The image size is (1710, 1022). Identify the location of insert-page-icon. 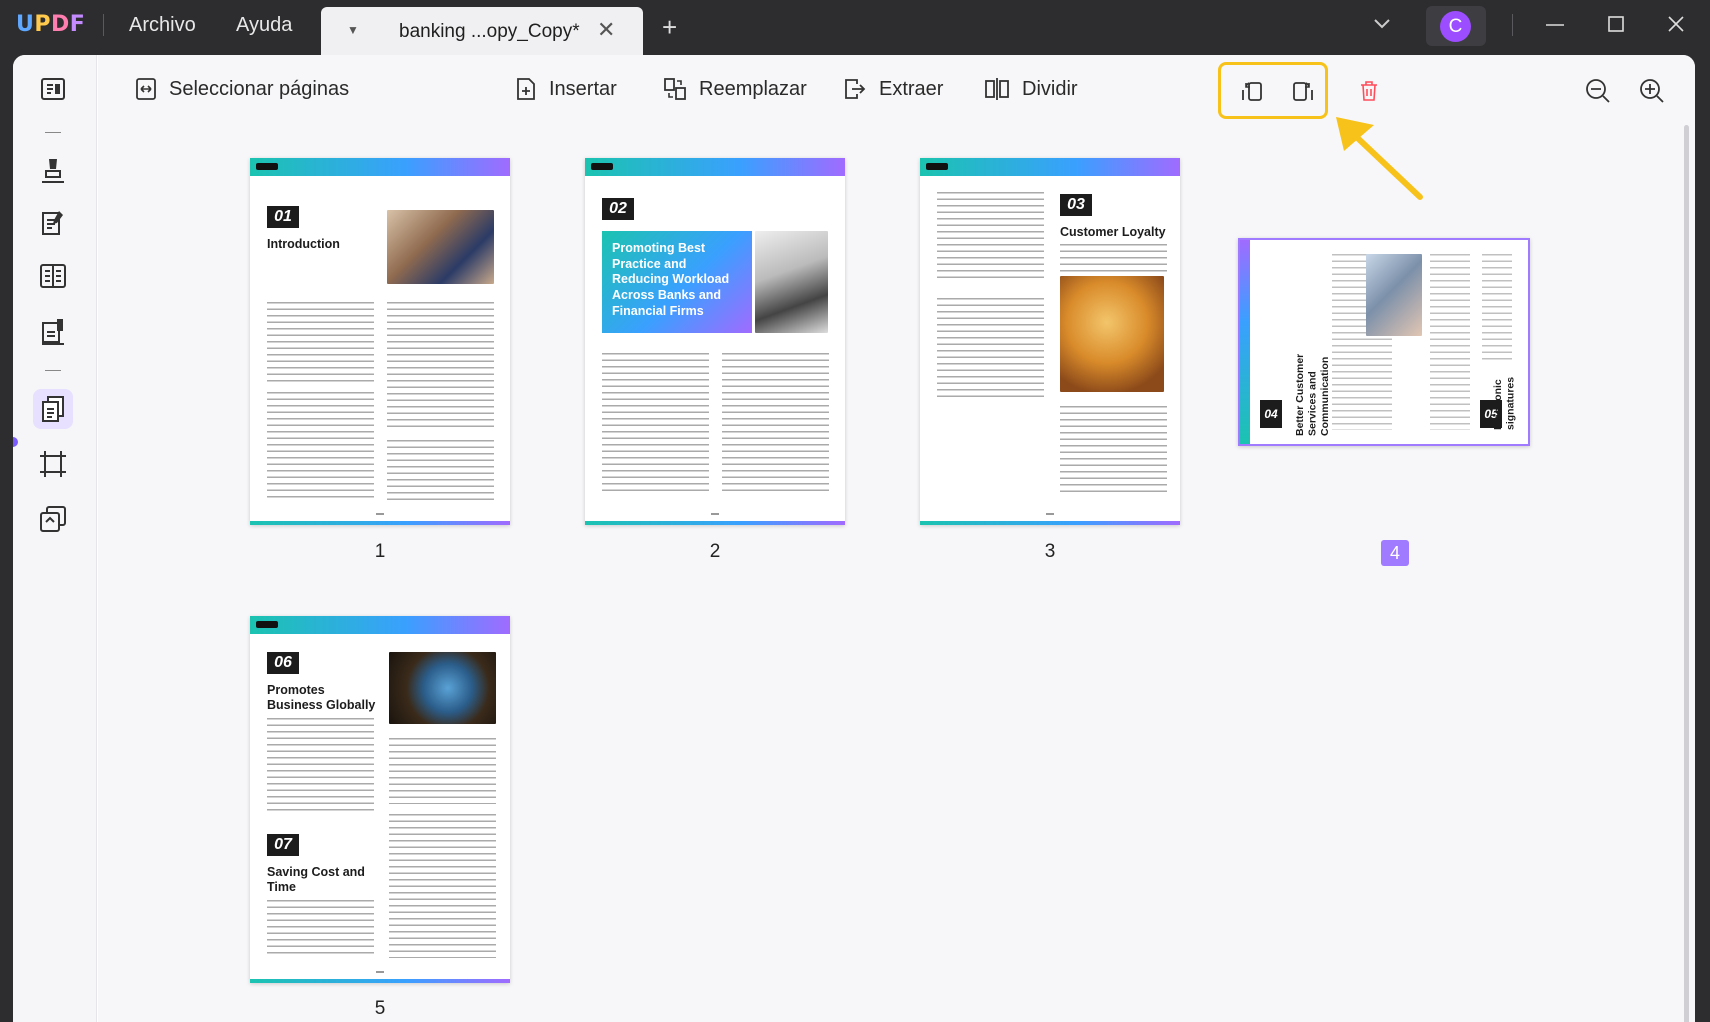
(526, 89).